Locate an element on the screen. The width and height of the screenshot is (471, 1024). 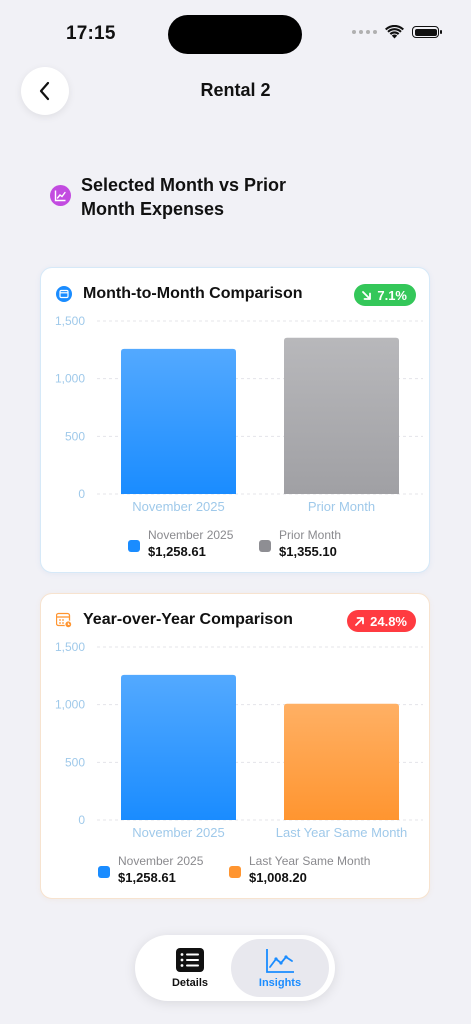
list-icon is located at coordinates (190, 960).